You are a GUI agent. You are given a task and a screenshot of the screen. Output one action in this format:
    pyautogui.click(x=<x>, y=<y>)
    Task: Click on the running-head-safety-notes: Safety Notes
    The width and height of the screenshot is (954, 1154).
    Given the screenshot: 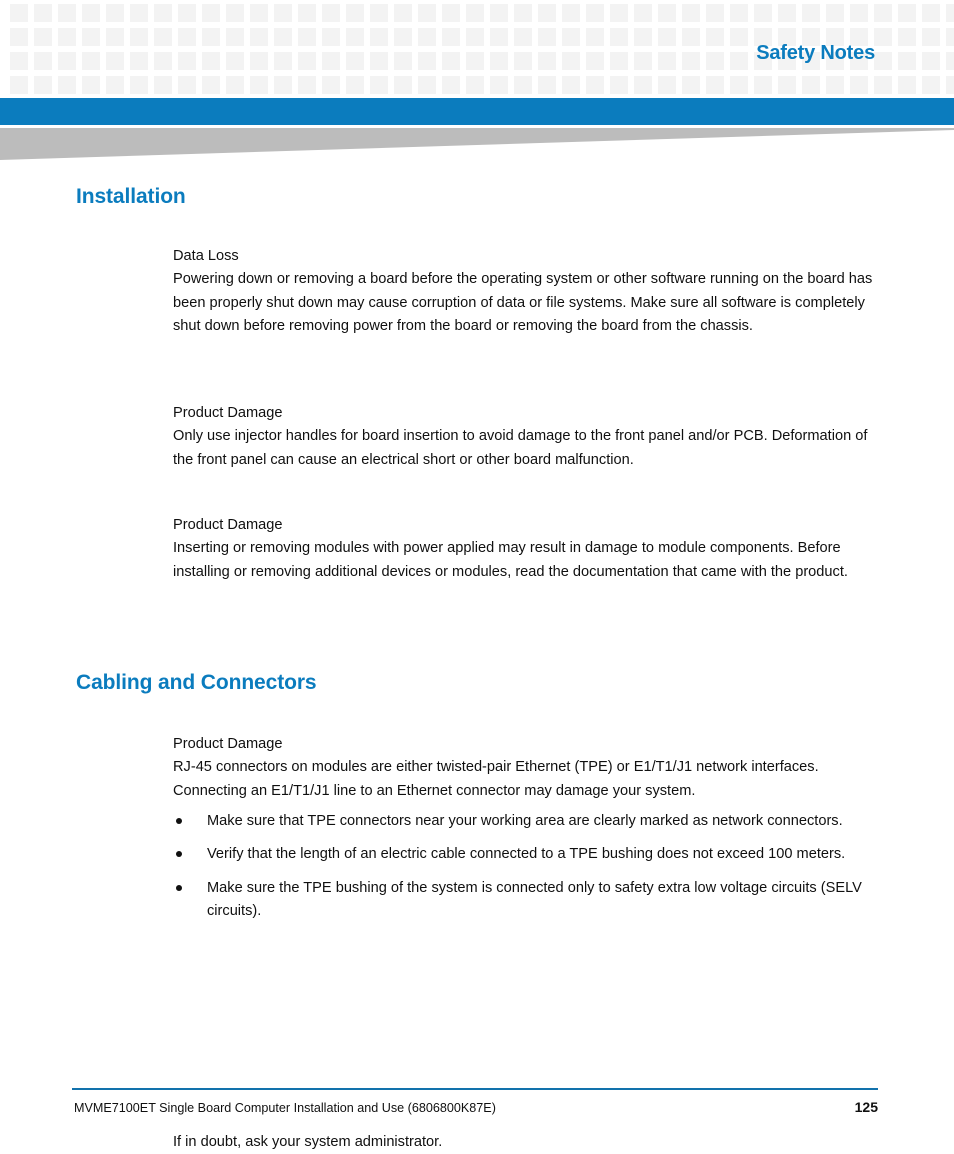 What is the action you would take?
    pyautogui.click(x=815, y=53)
    